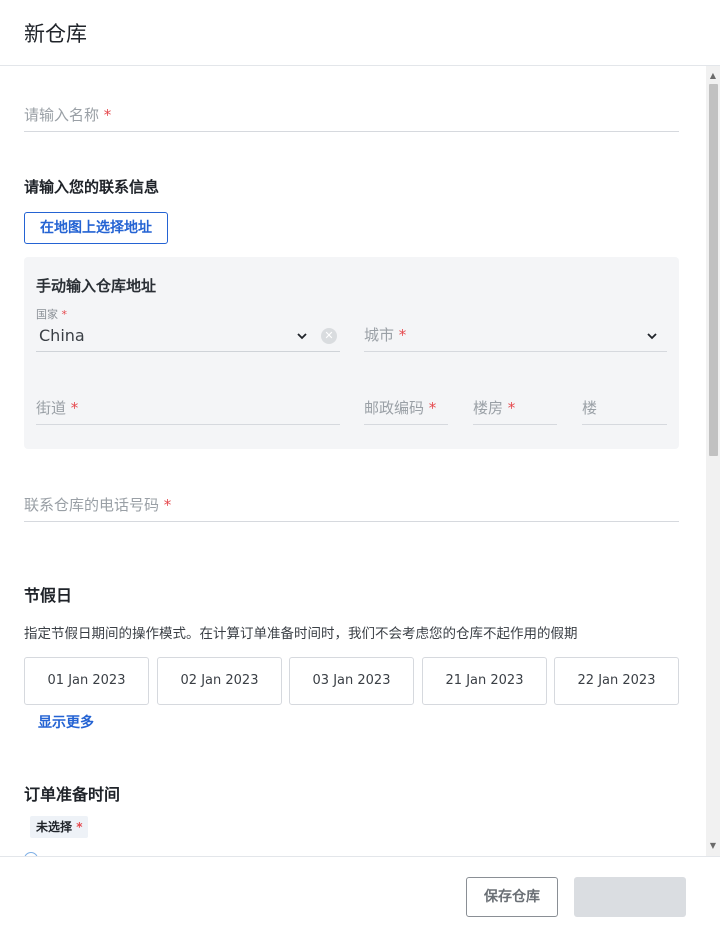 The height and width of the screenshot is (936, 720). I want to click on save-warehouse-button: 保存仓库, so click(512, 897).